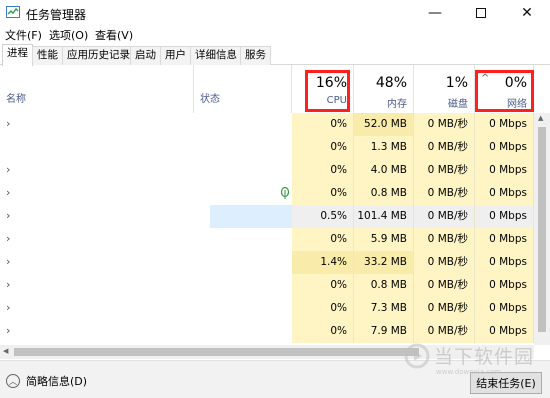 This screenshot has height=398, width=550. I want to click on vertical-scroll-thumb, so click(542, 229).